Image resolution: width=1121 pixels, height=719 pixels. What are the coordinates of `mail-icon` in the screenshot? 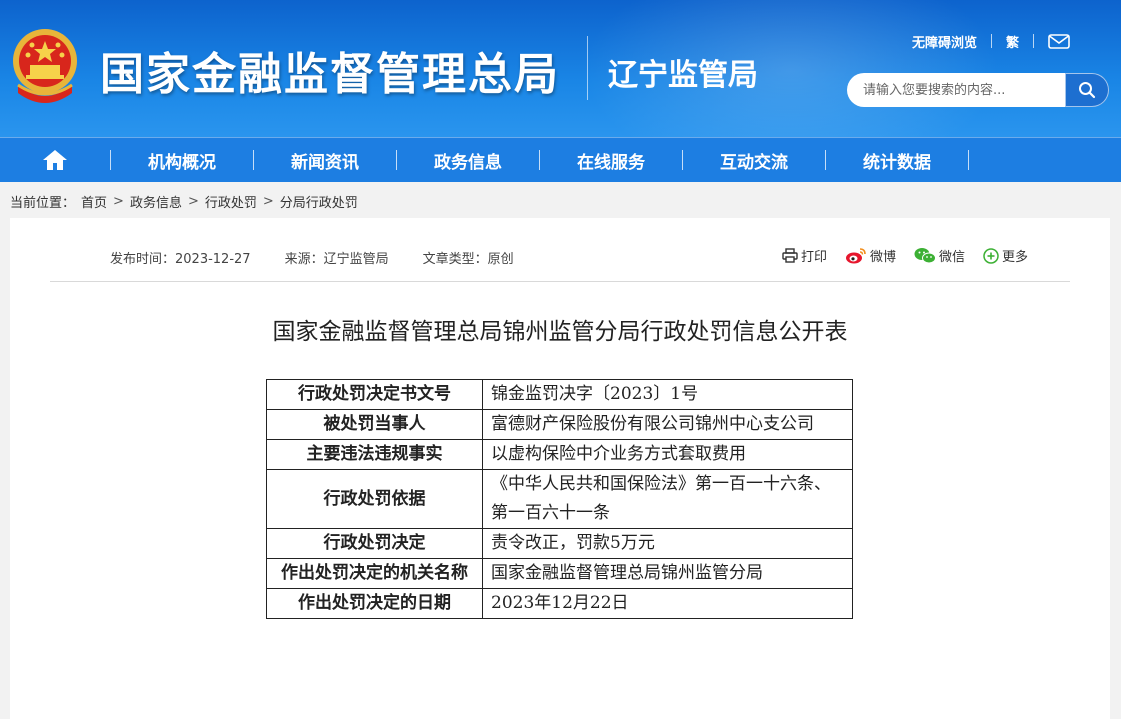 It's located at (1059, 41).